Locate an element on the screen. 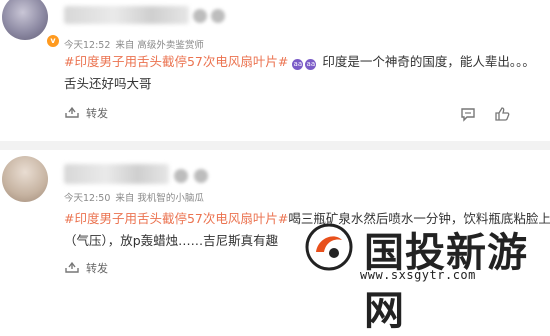  post-text: 舌头还好吗大哥 is located at coordinates (108, 83).